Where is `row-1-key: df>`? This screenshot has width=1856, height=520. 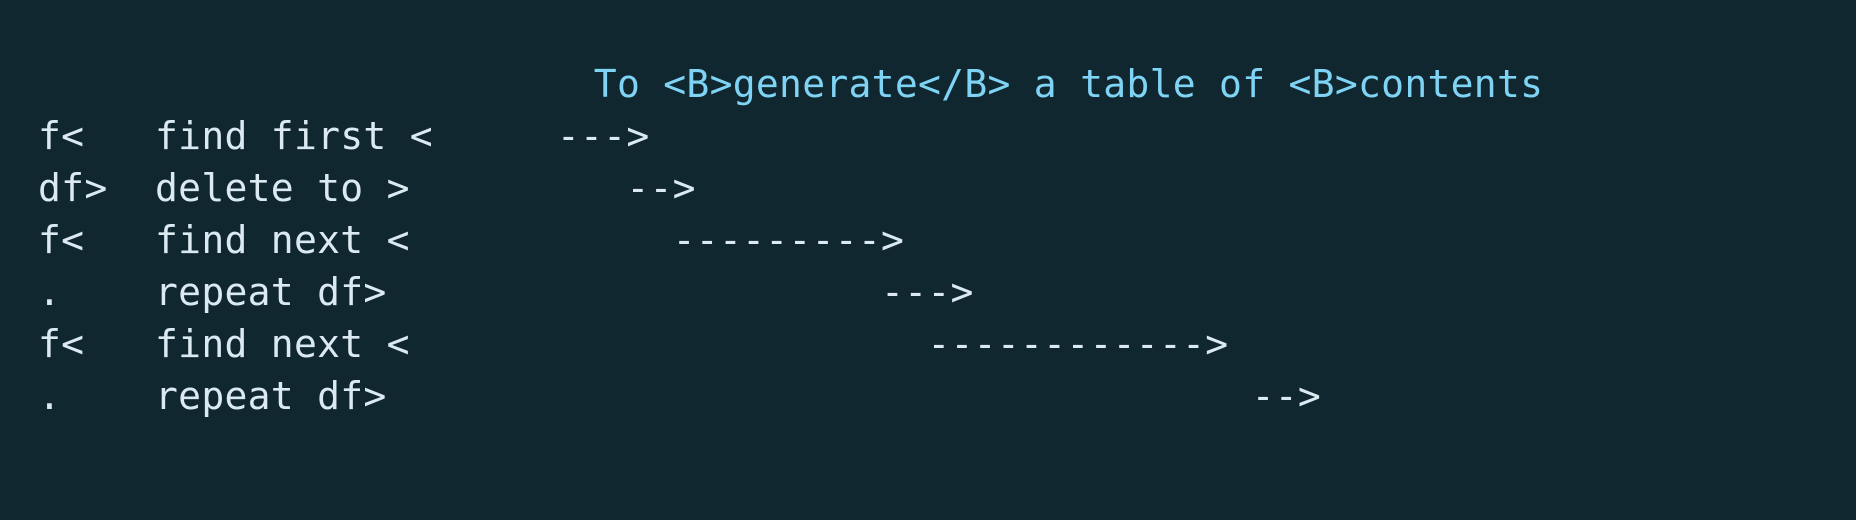 row-1-key: df> is located at coordinates (73, 188).